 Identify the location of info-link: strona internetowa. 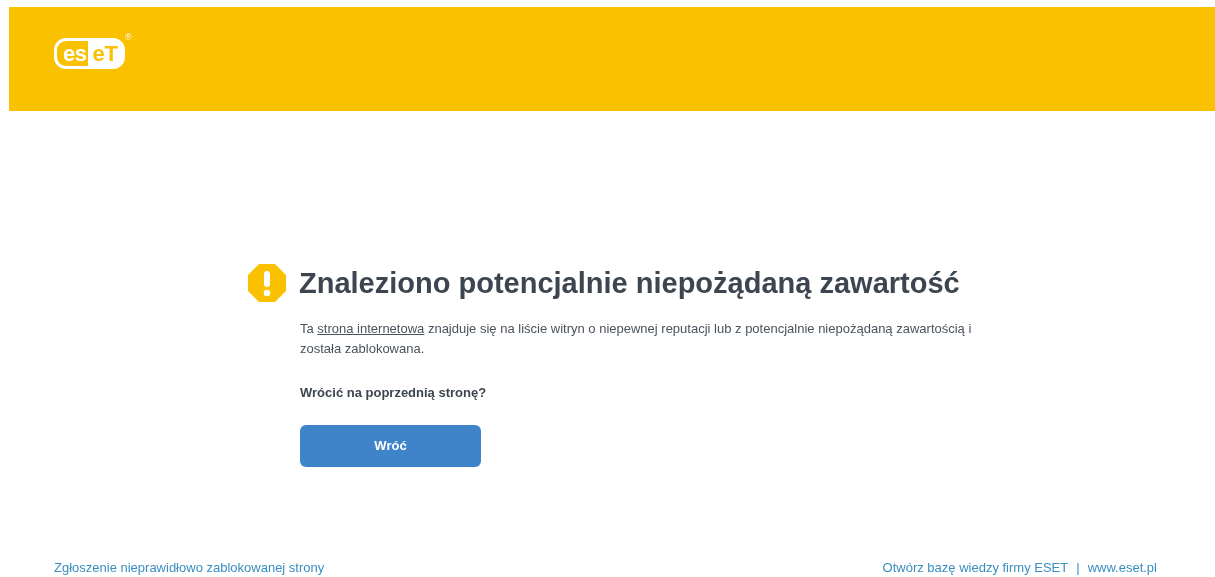
(371, 328).